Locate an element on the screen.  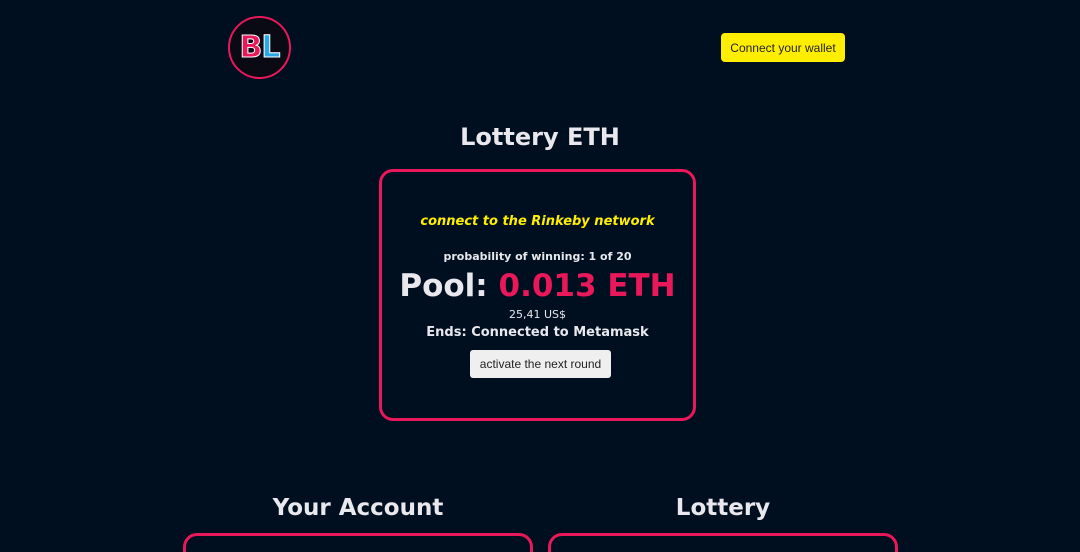
pool-usd-value: 25,41 US$ is located at coordinates (537, 314).